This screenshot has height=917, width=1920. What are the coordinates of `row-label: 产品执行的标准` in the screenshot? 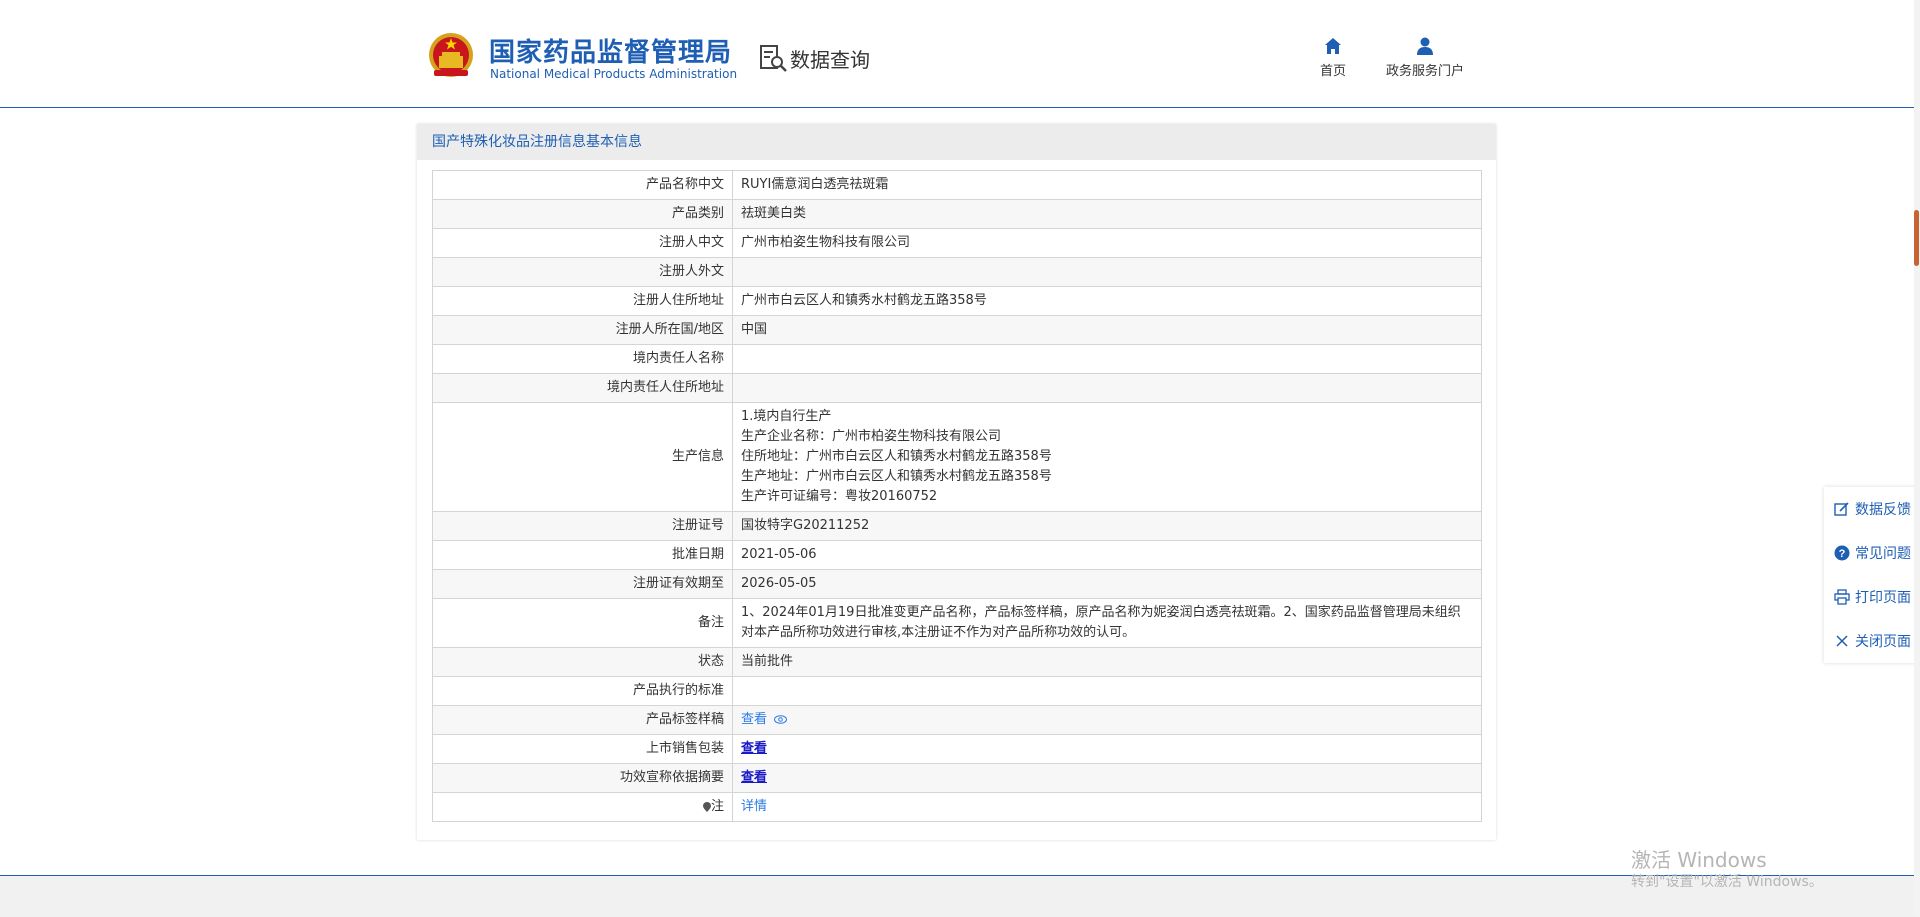 It's located at (582, 691).